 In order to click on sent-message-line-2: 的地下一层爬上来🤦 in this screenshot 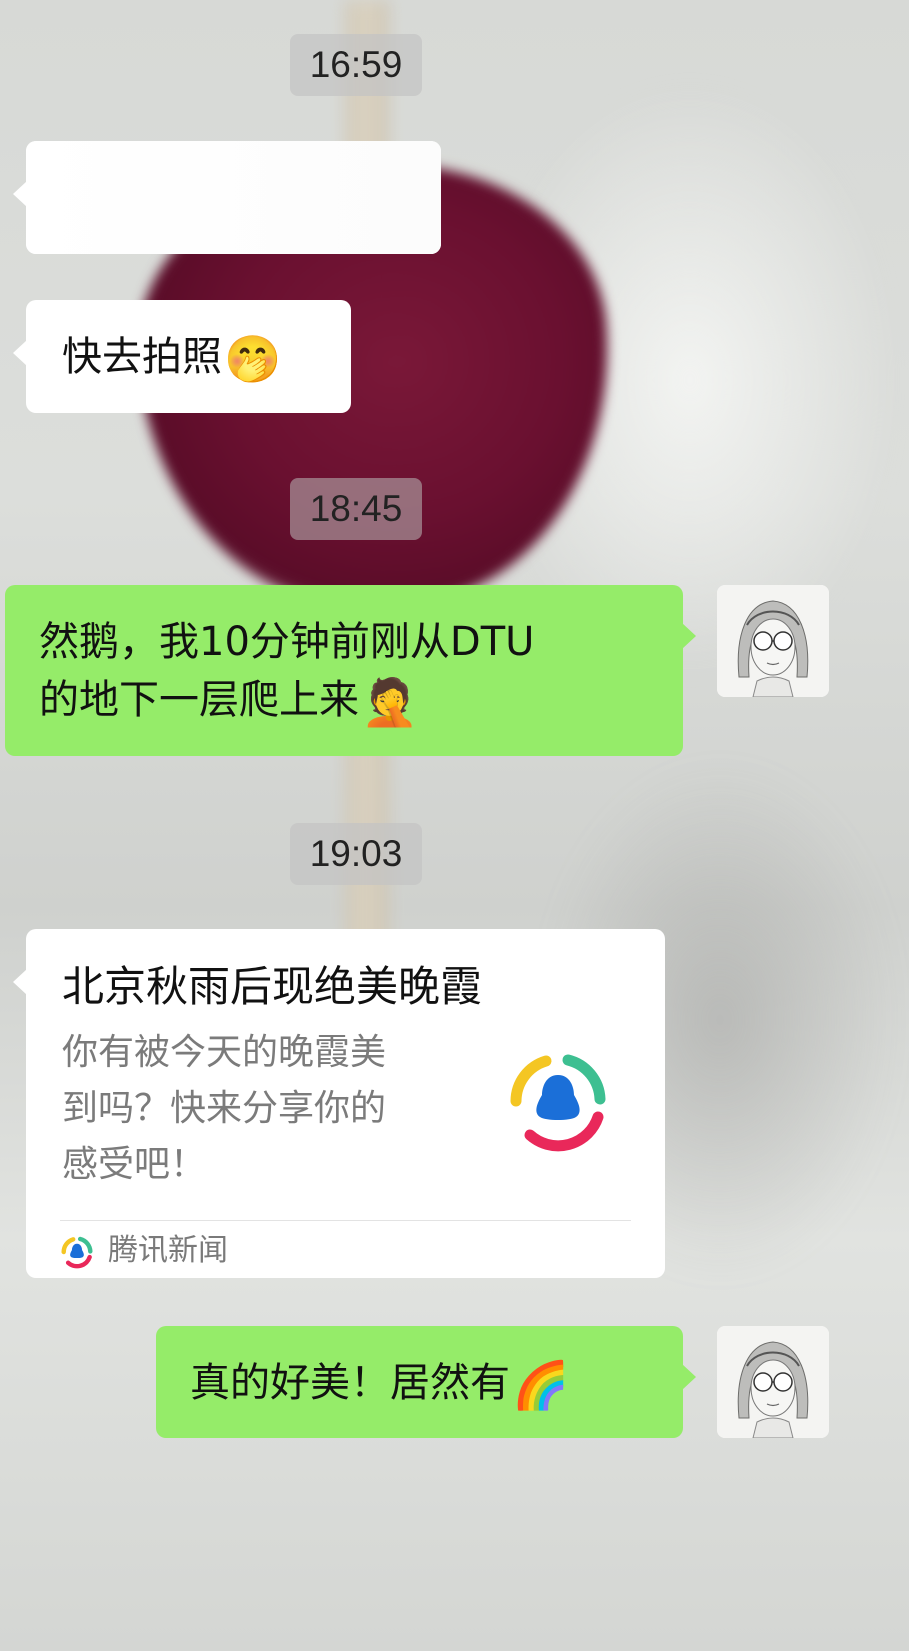, I will do `click(361, 701)`.